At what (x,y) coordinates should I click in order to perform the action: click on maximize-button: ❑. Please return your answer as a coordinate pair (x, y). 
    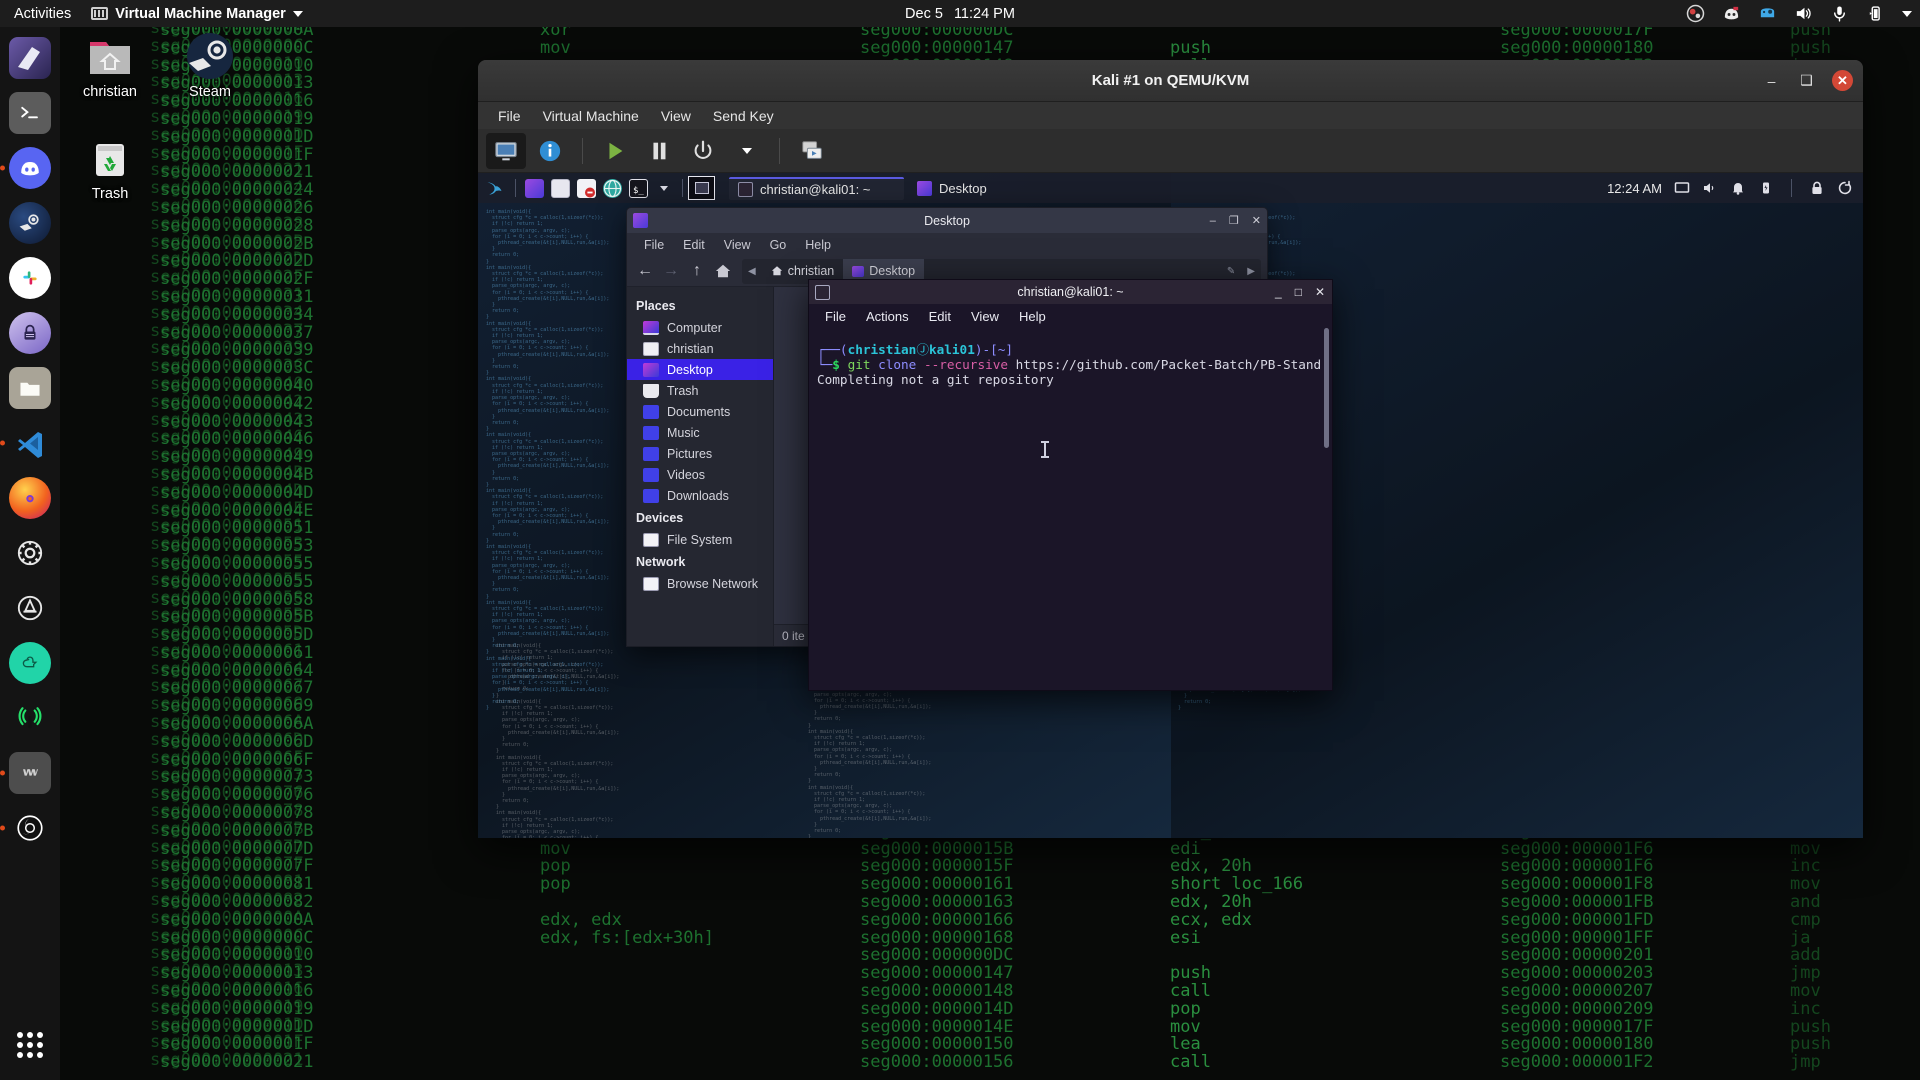
    Looking at the image, I should click on (1806, 80).